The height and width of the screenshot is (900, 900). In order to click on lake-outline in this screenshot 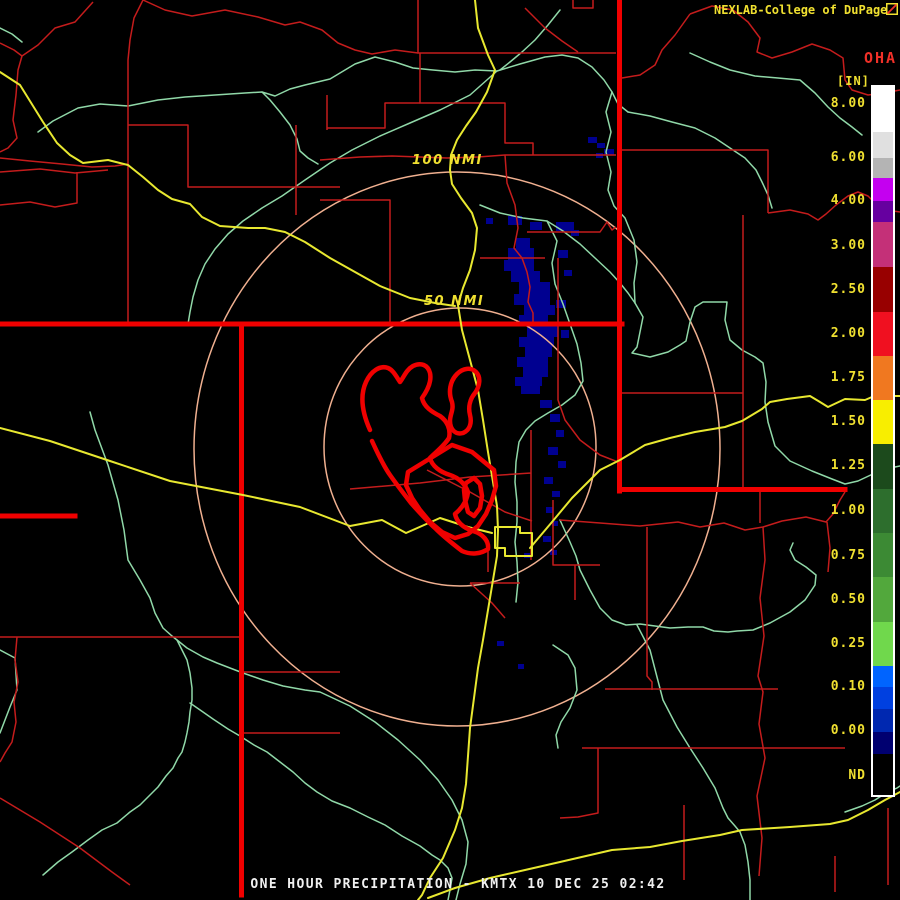, I will do `click(429, 459)`.